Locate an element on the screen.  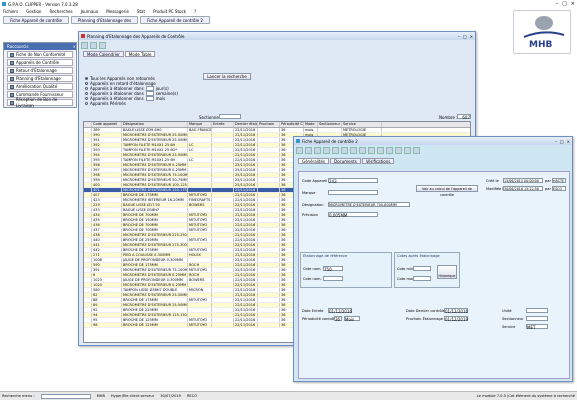
tab-planning: Planning d'Etalonnage des is located at coordinates (104, 20).